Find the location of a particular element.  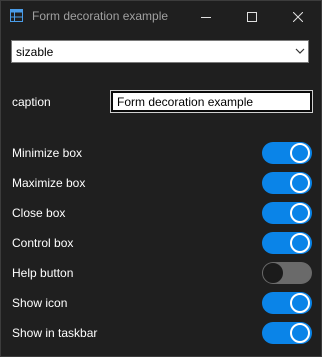

window-app-icon is located at coordinates (16, 15).